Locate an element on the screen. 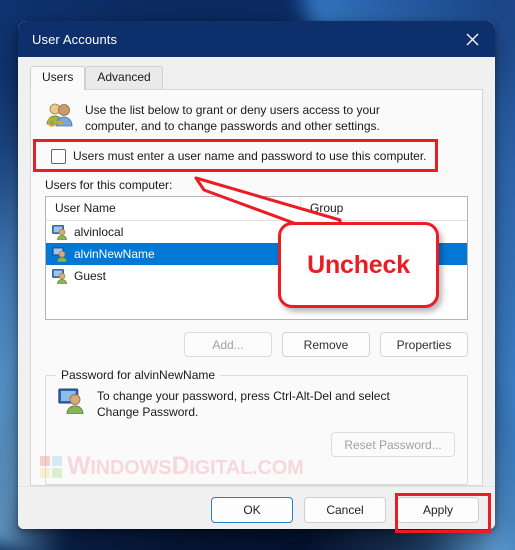 The width and height of the screenshot is (515, 550). user-name-text: alvinNewName is located at coordinates (114, 254).